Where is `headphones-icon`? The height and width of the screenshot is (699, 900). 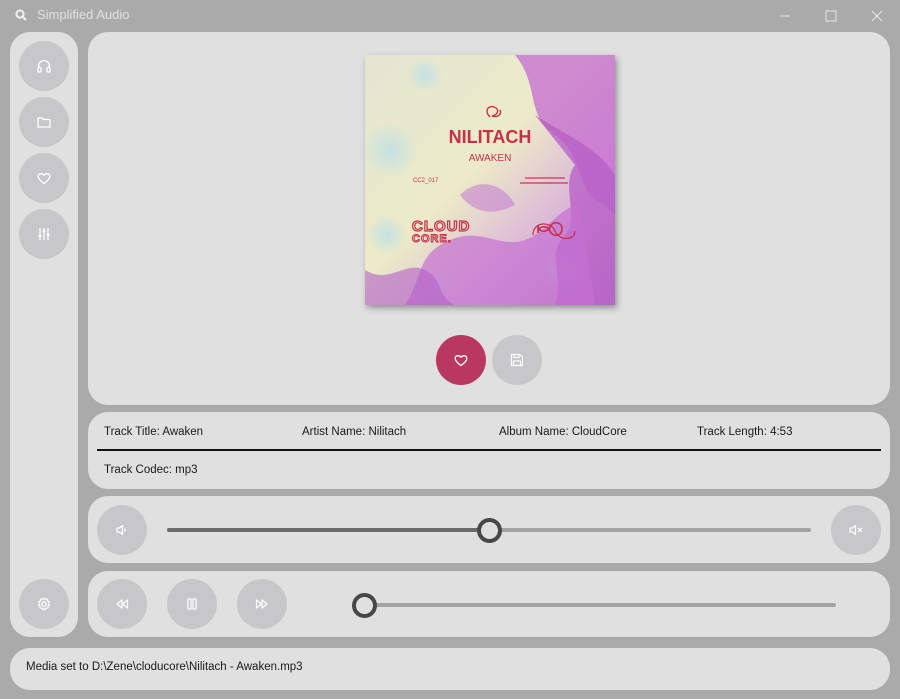 headphones-icon is located at coordinates (44, 66).